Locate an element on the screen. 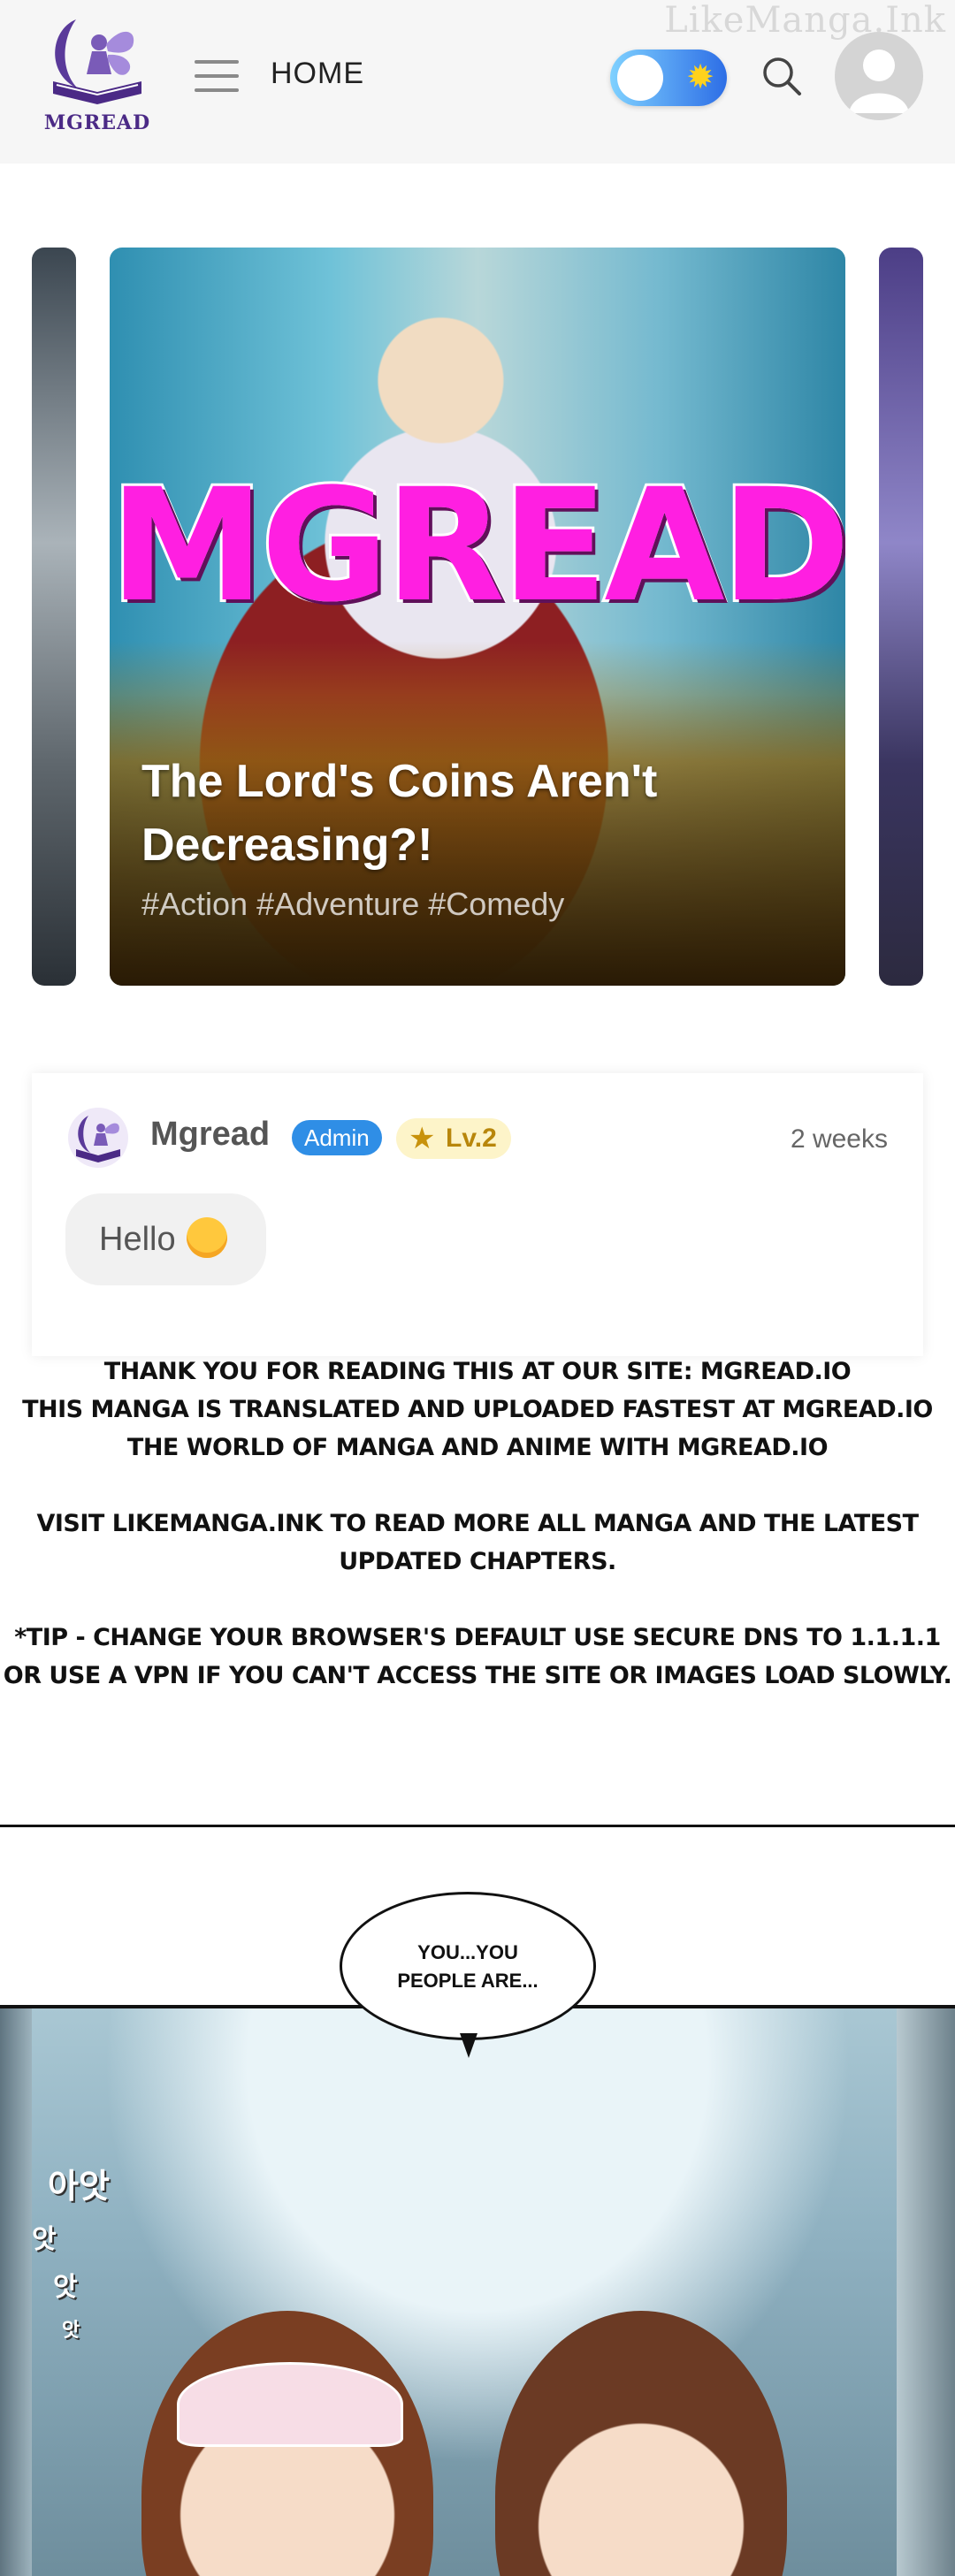  slide-tags: #Action #Adventure #Comedy is located at coordinates (353, 904).